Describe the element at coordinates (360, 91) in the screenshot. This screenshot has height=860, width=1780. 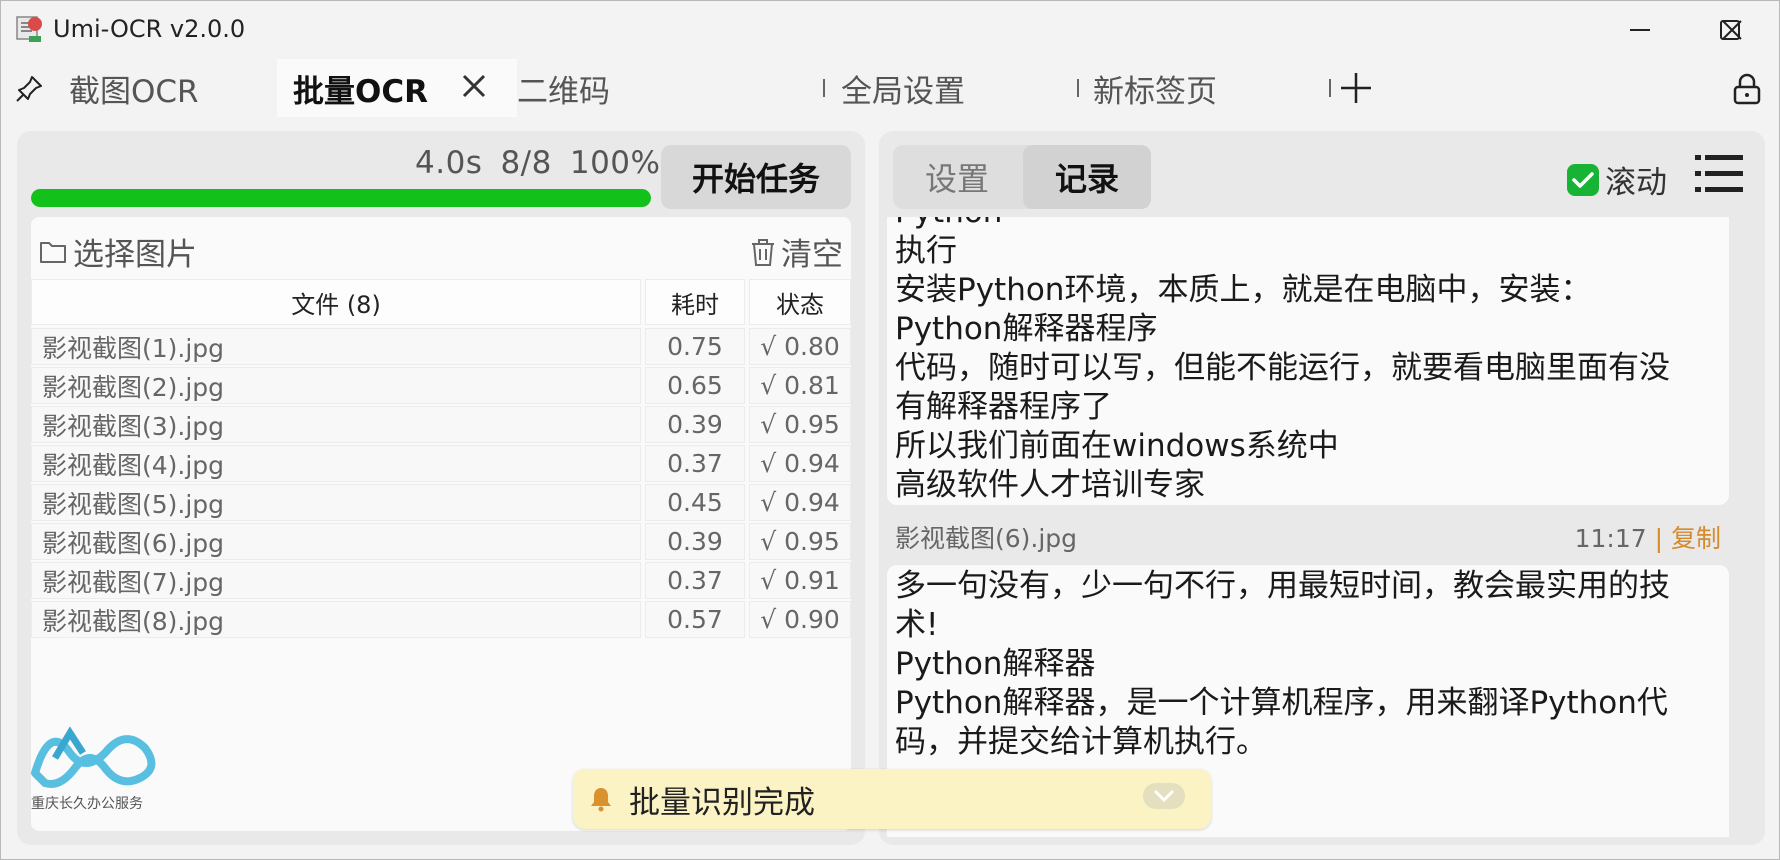
I see `tab-label: 批量OCR` at that location.